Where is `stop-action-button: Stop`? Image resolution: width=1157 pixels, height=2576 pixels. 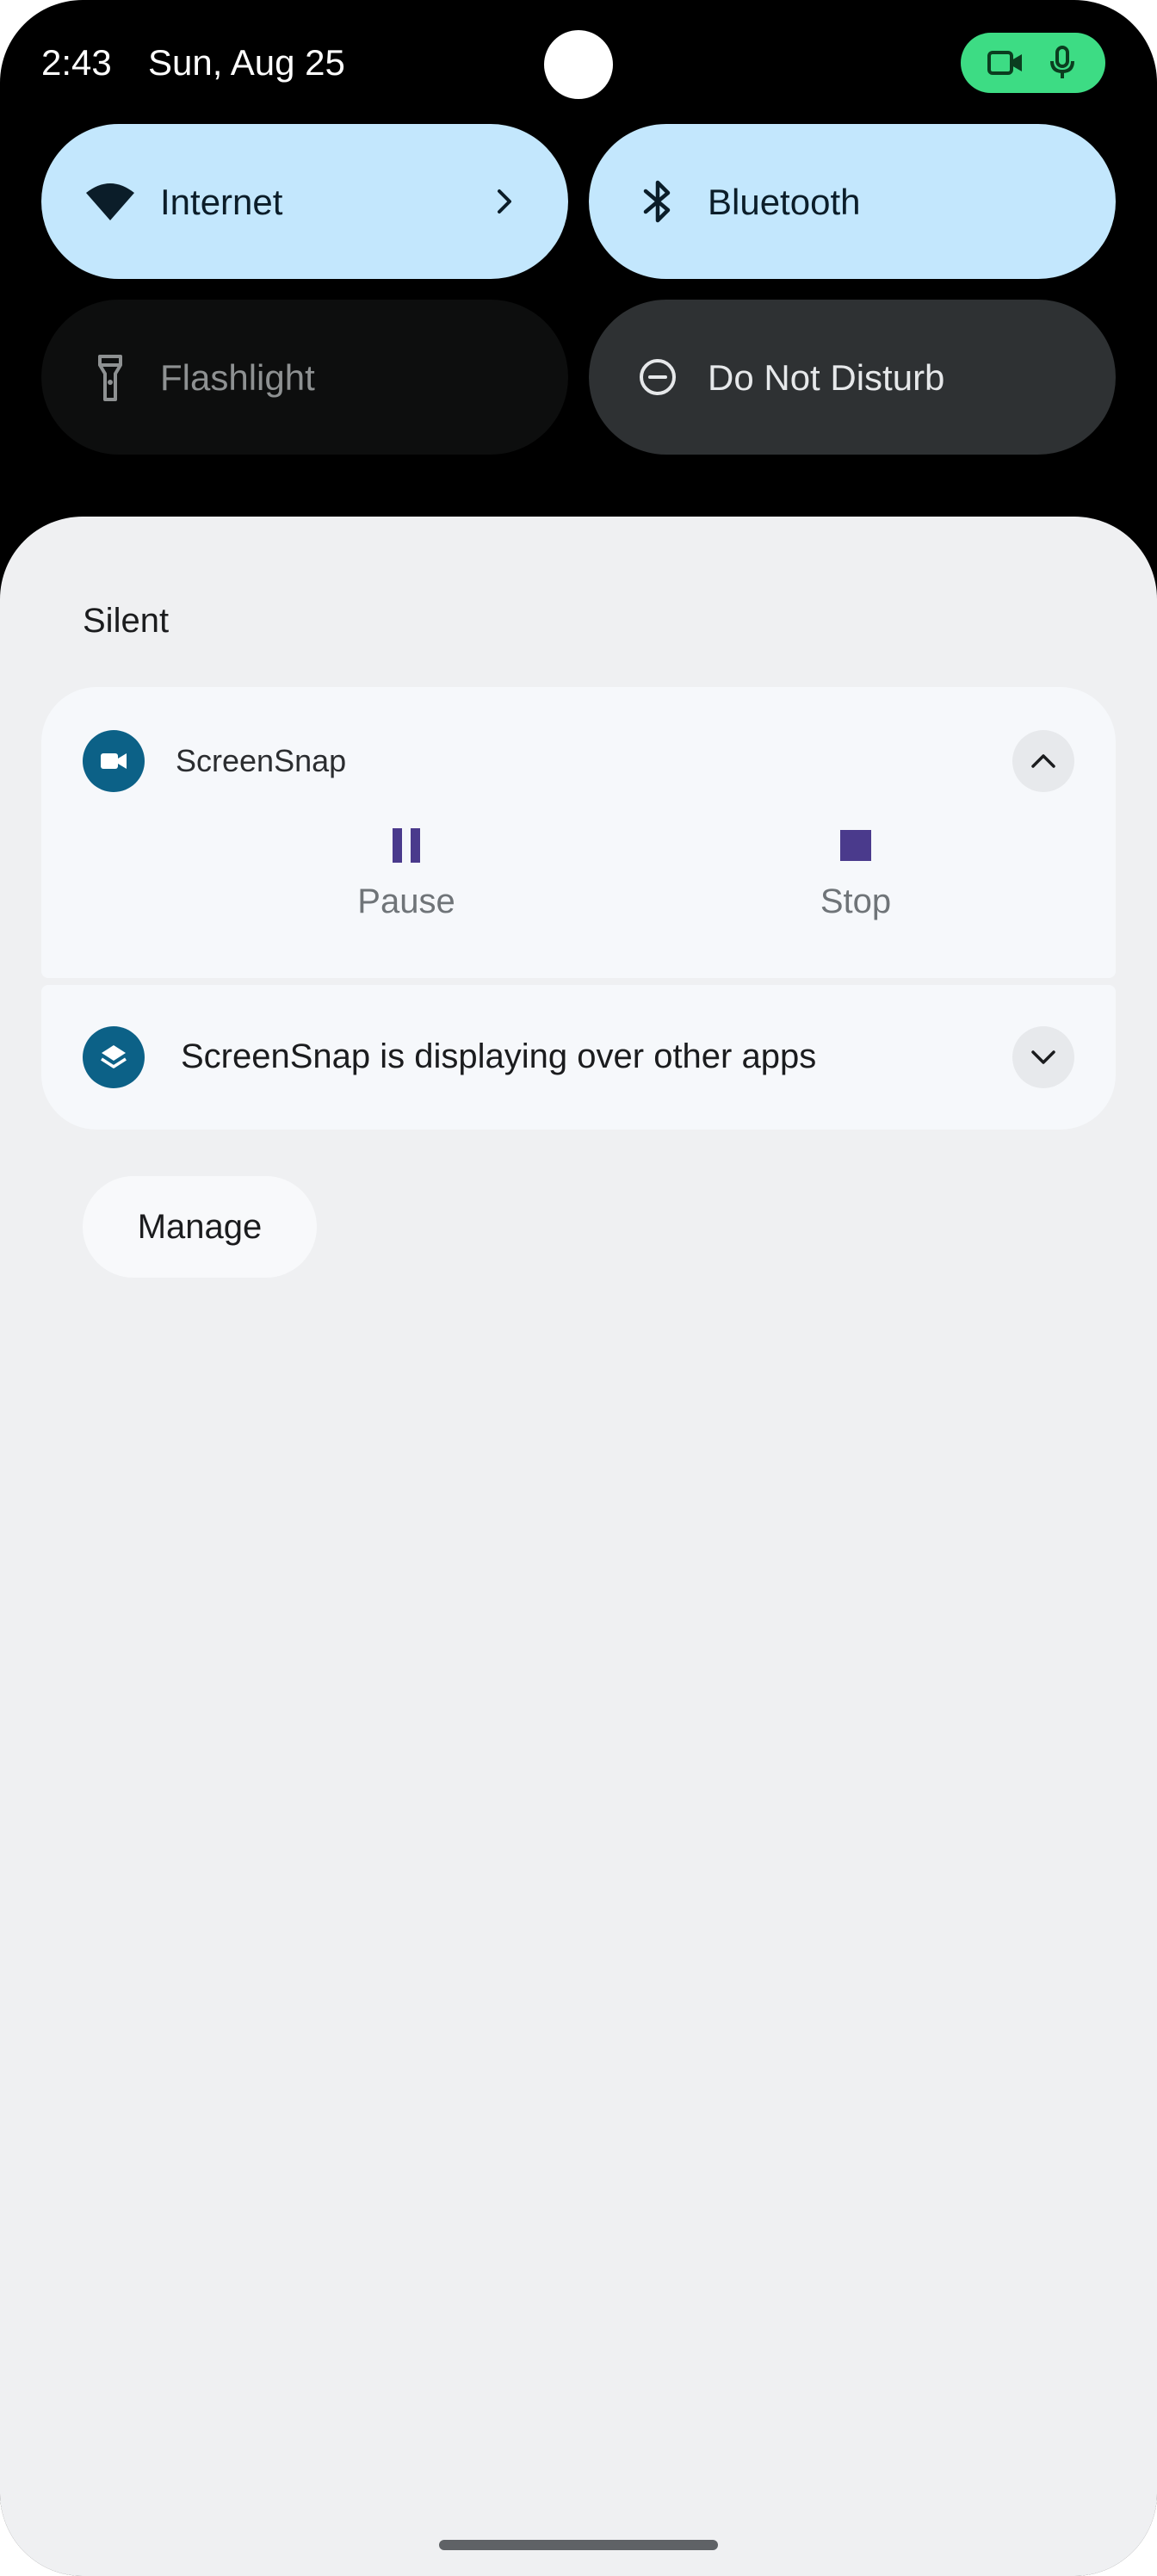
stop-action-button: Stop is located at coordinates (856, 884).